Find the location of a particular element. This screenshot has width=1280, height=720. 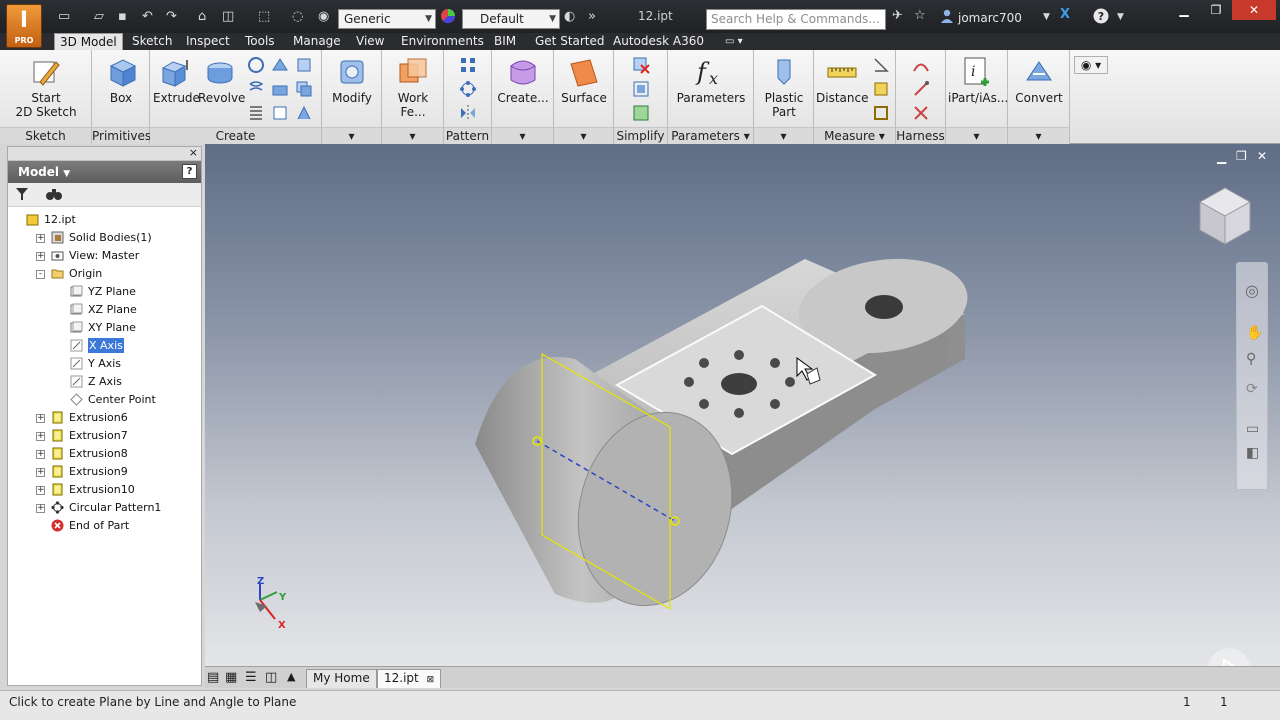

tree-item: - Origin is located at coordinates (103, 274).